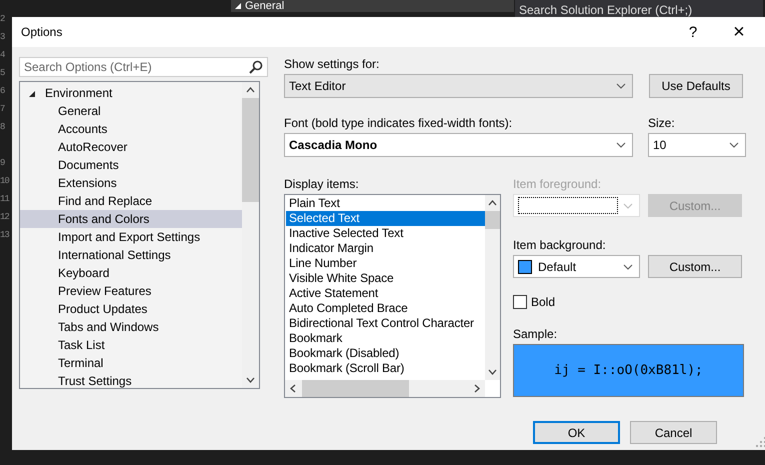 The height and width of the screenshot is (465, 765). Describe the element at coordinates (131, 183) in the screenshot. I see `tree-item: Extensions` at that location.